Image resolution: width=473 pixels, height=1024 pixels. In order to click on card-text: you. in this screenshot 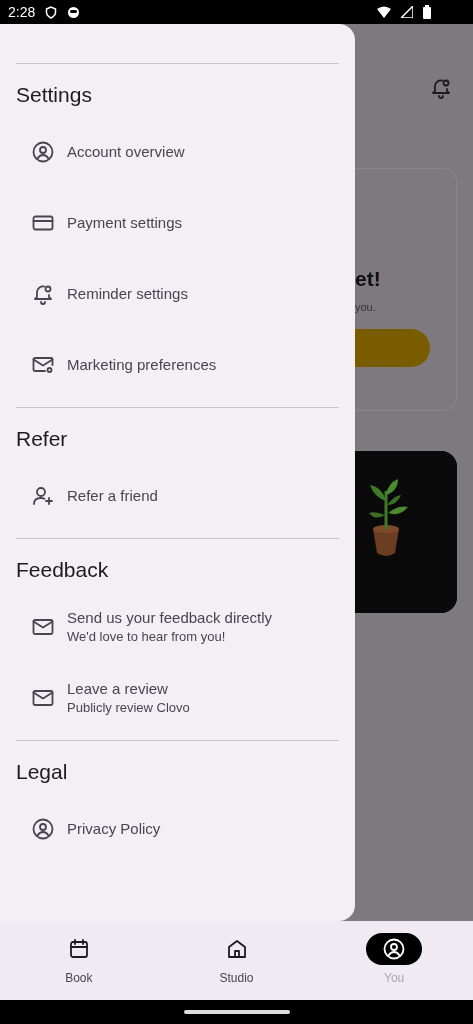, I will do `click(366, 307)`.